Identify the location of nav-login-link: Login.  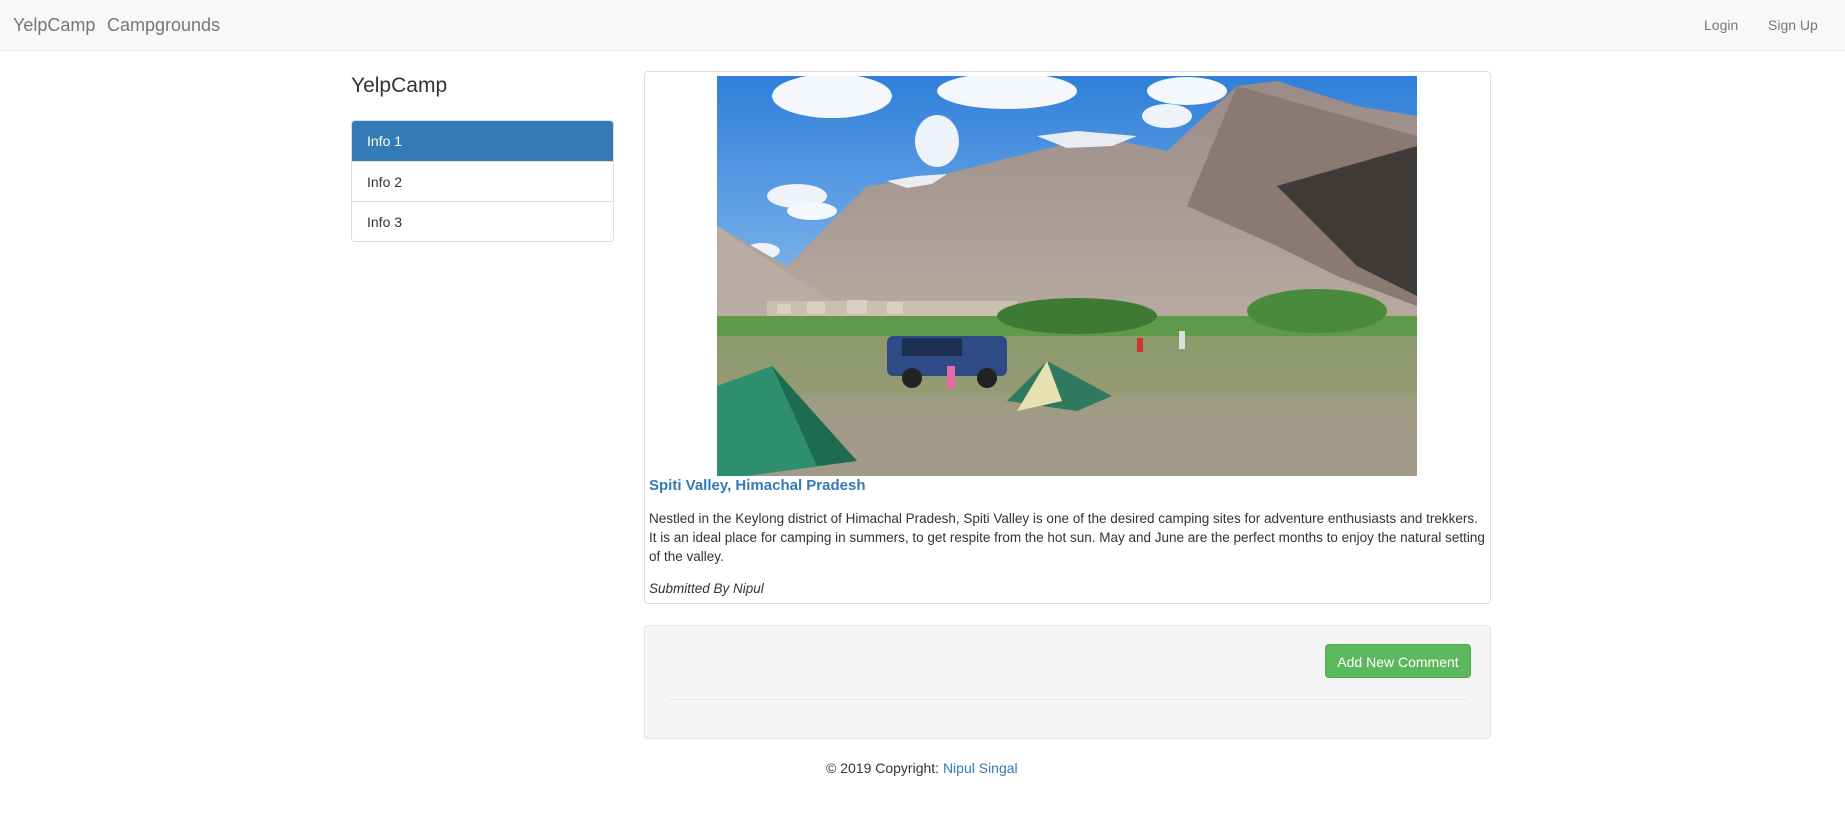
(1721, 25).